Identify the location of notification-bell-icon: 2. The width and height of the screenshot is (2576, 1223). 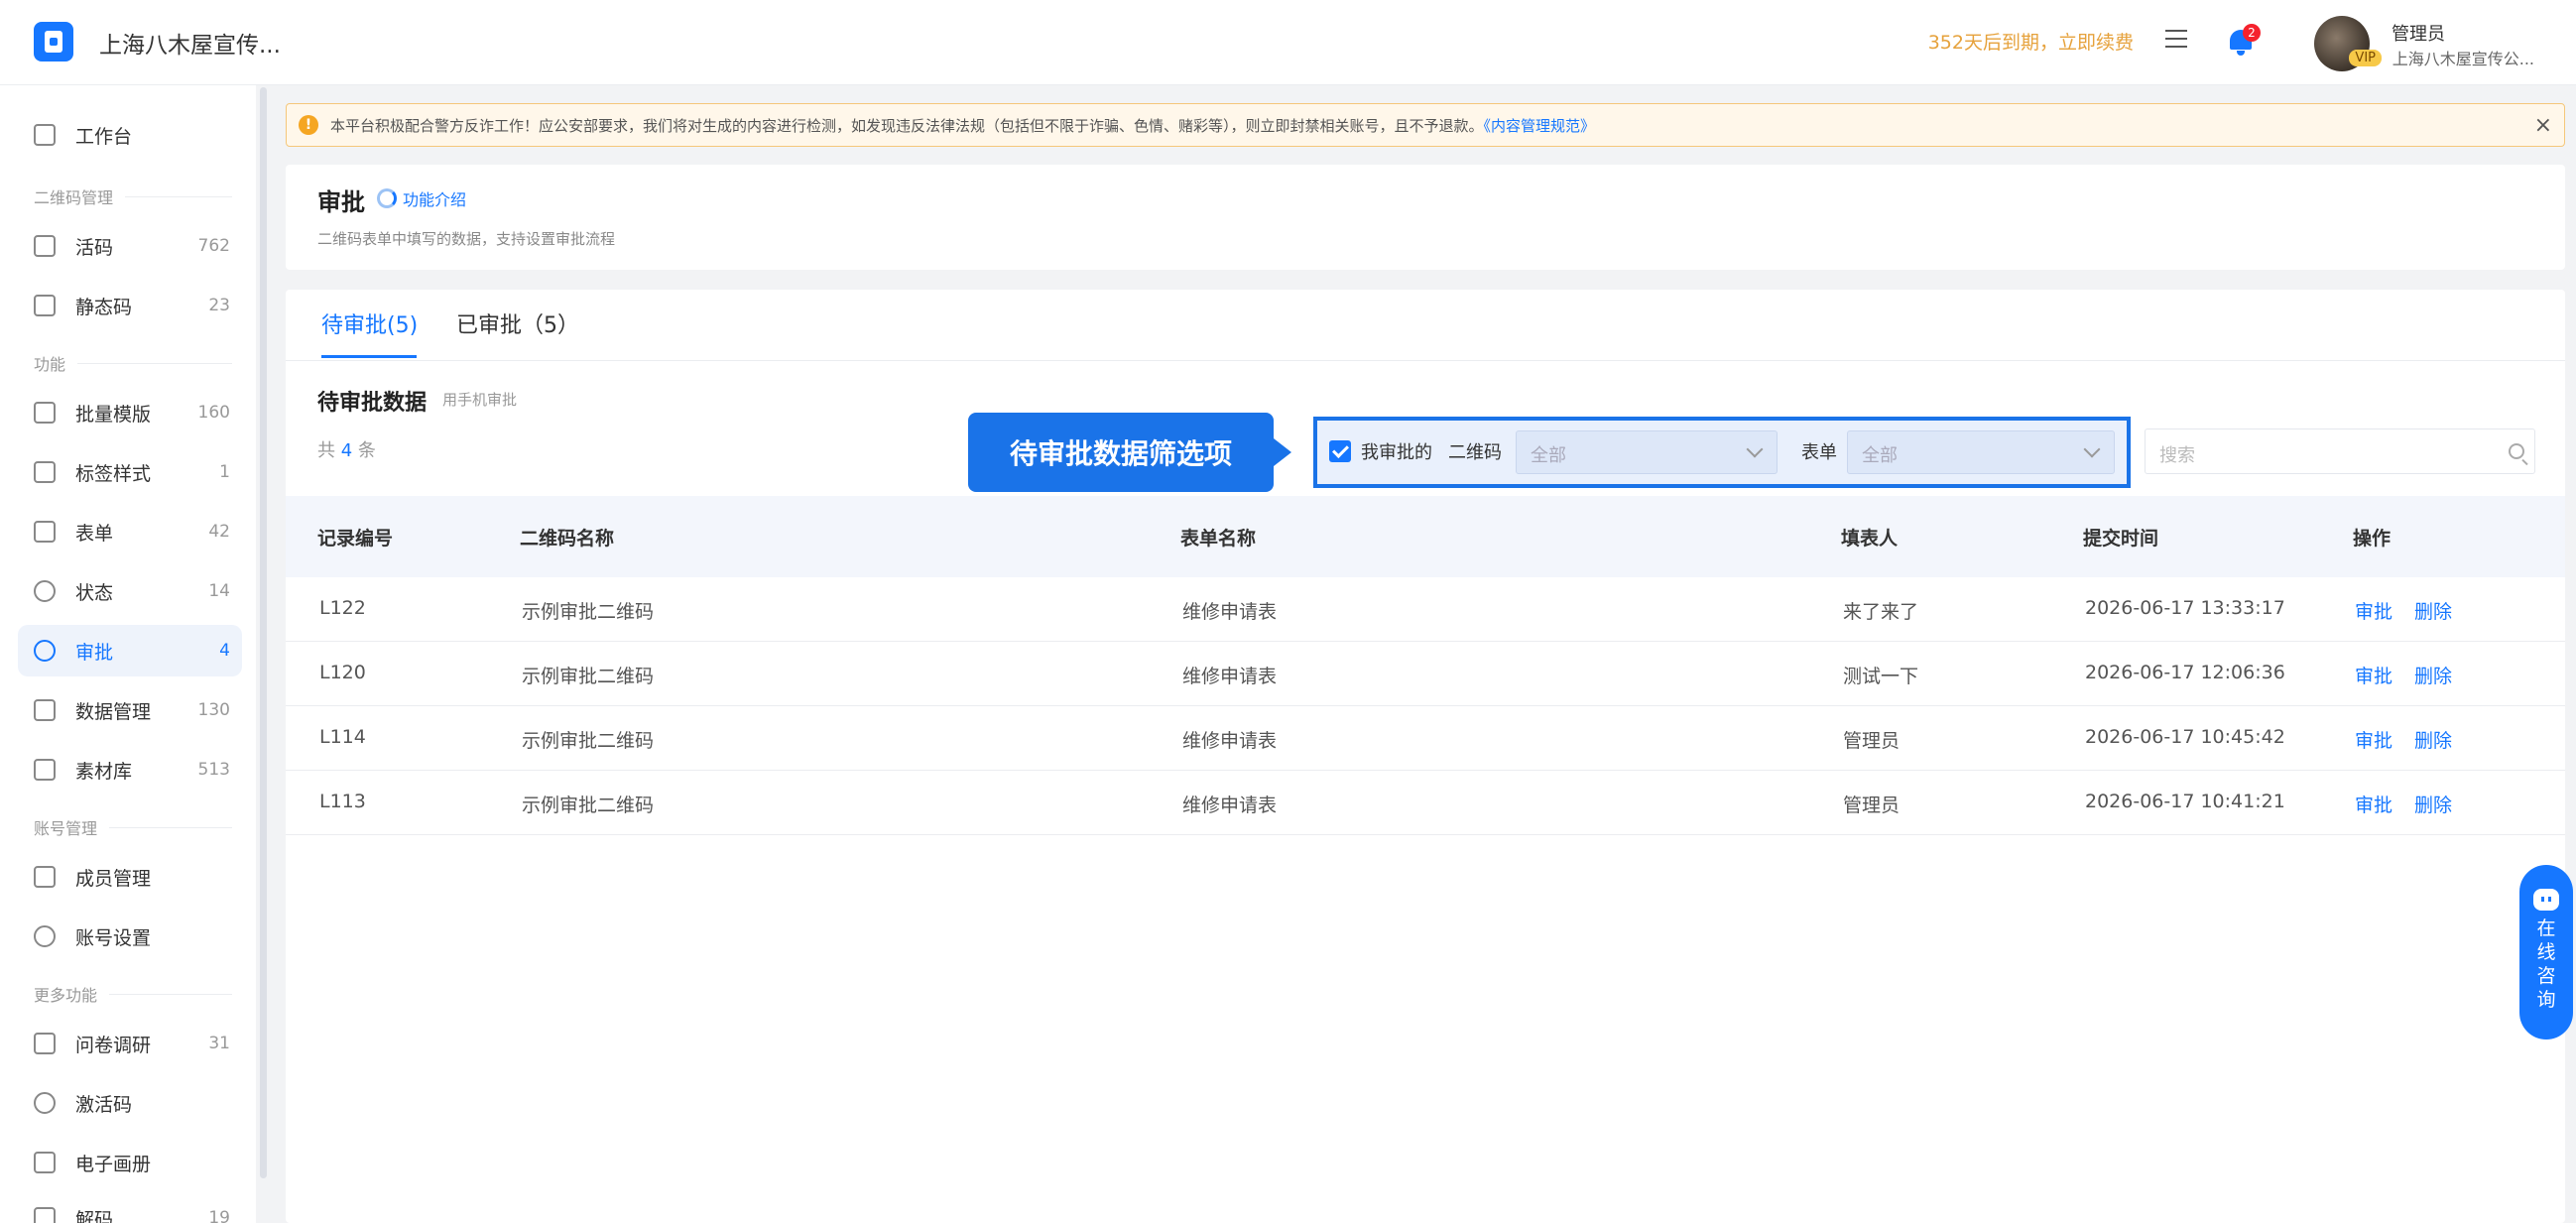
(2244, 41).